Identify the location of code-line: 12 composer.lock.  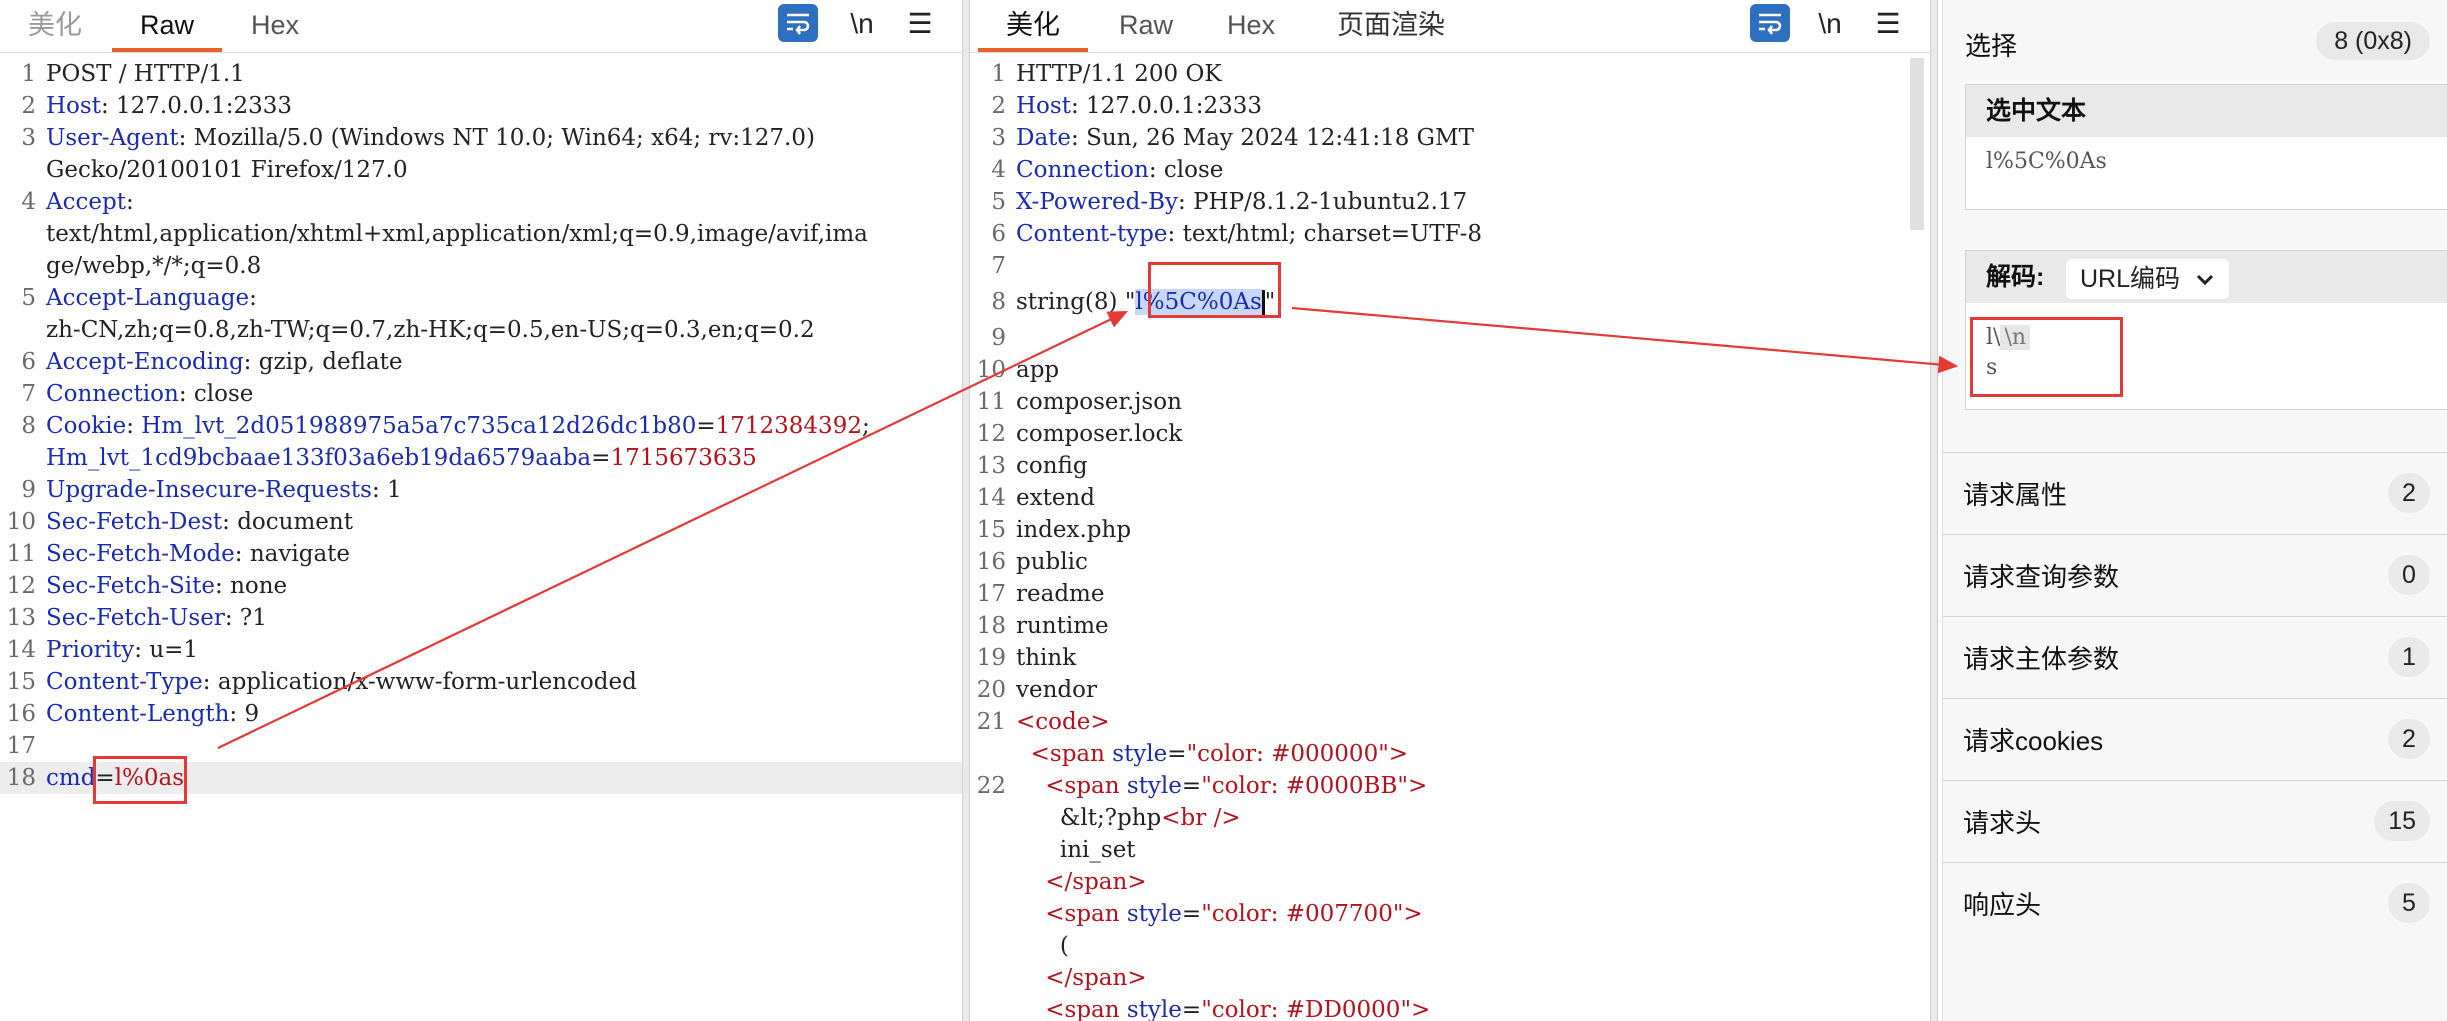
(1450, 434).